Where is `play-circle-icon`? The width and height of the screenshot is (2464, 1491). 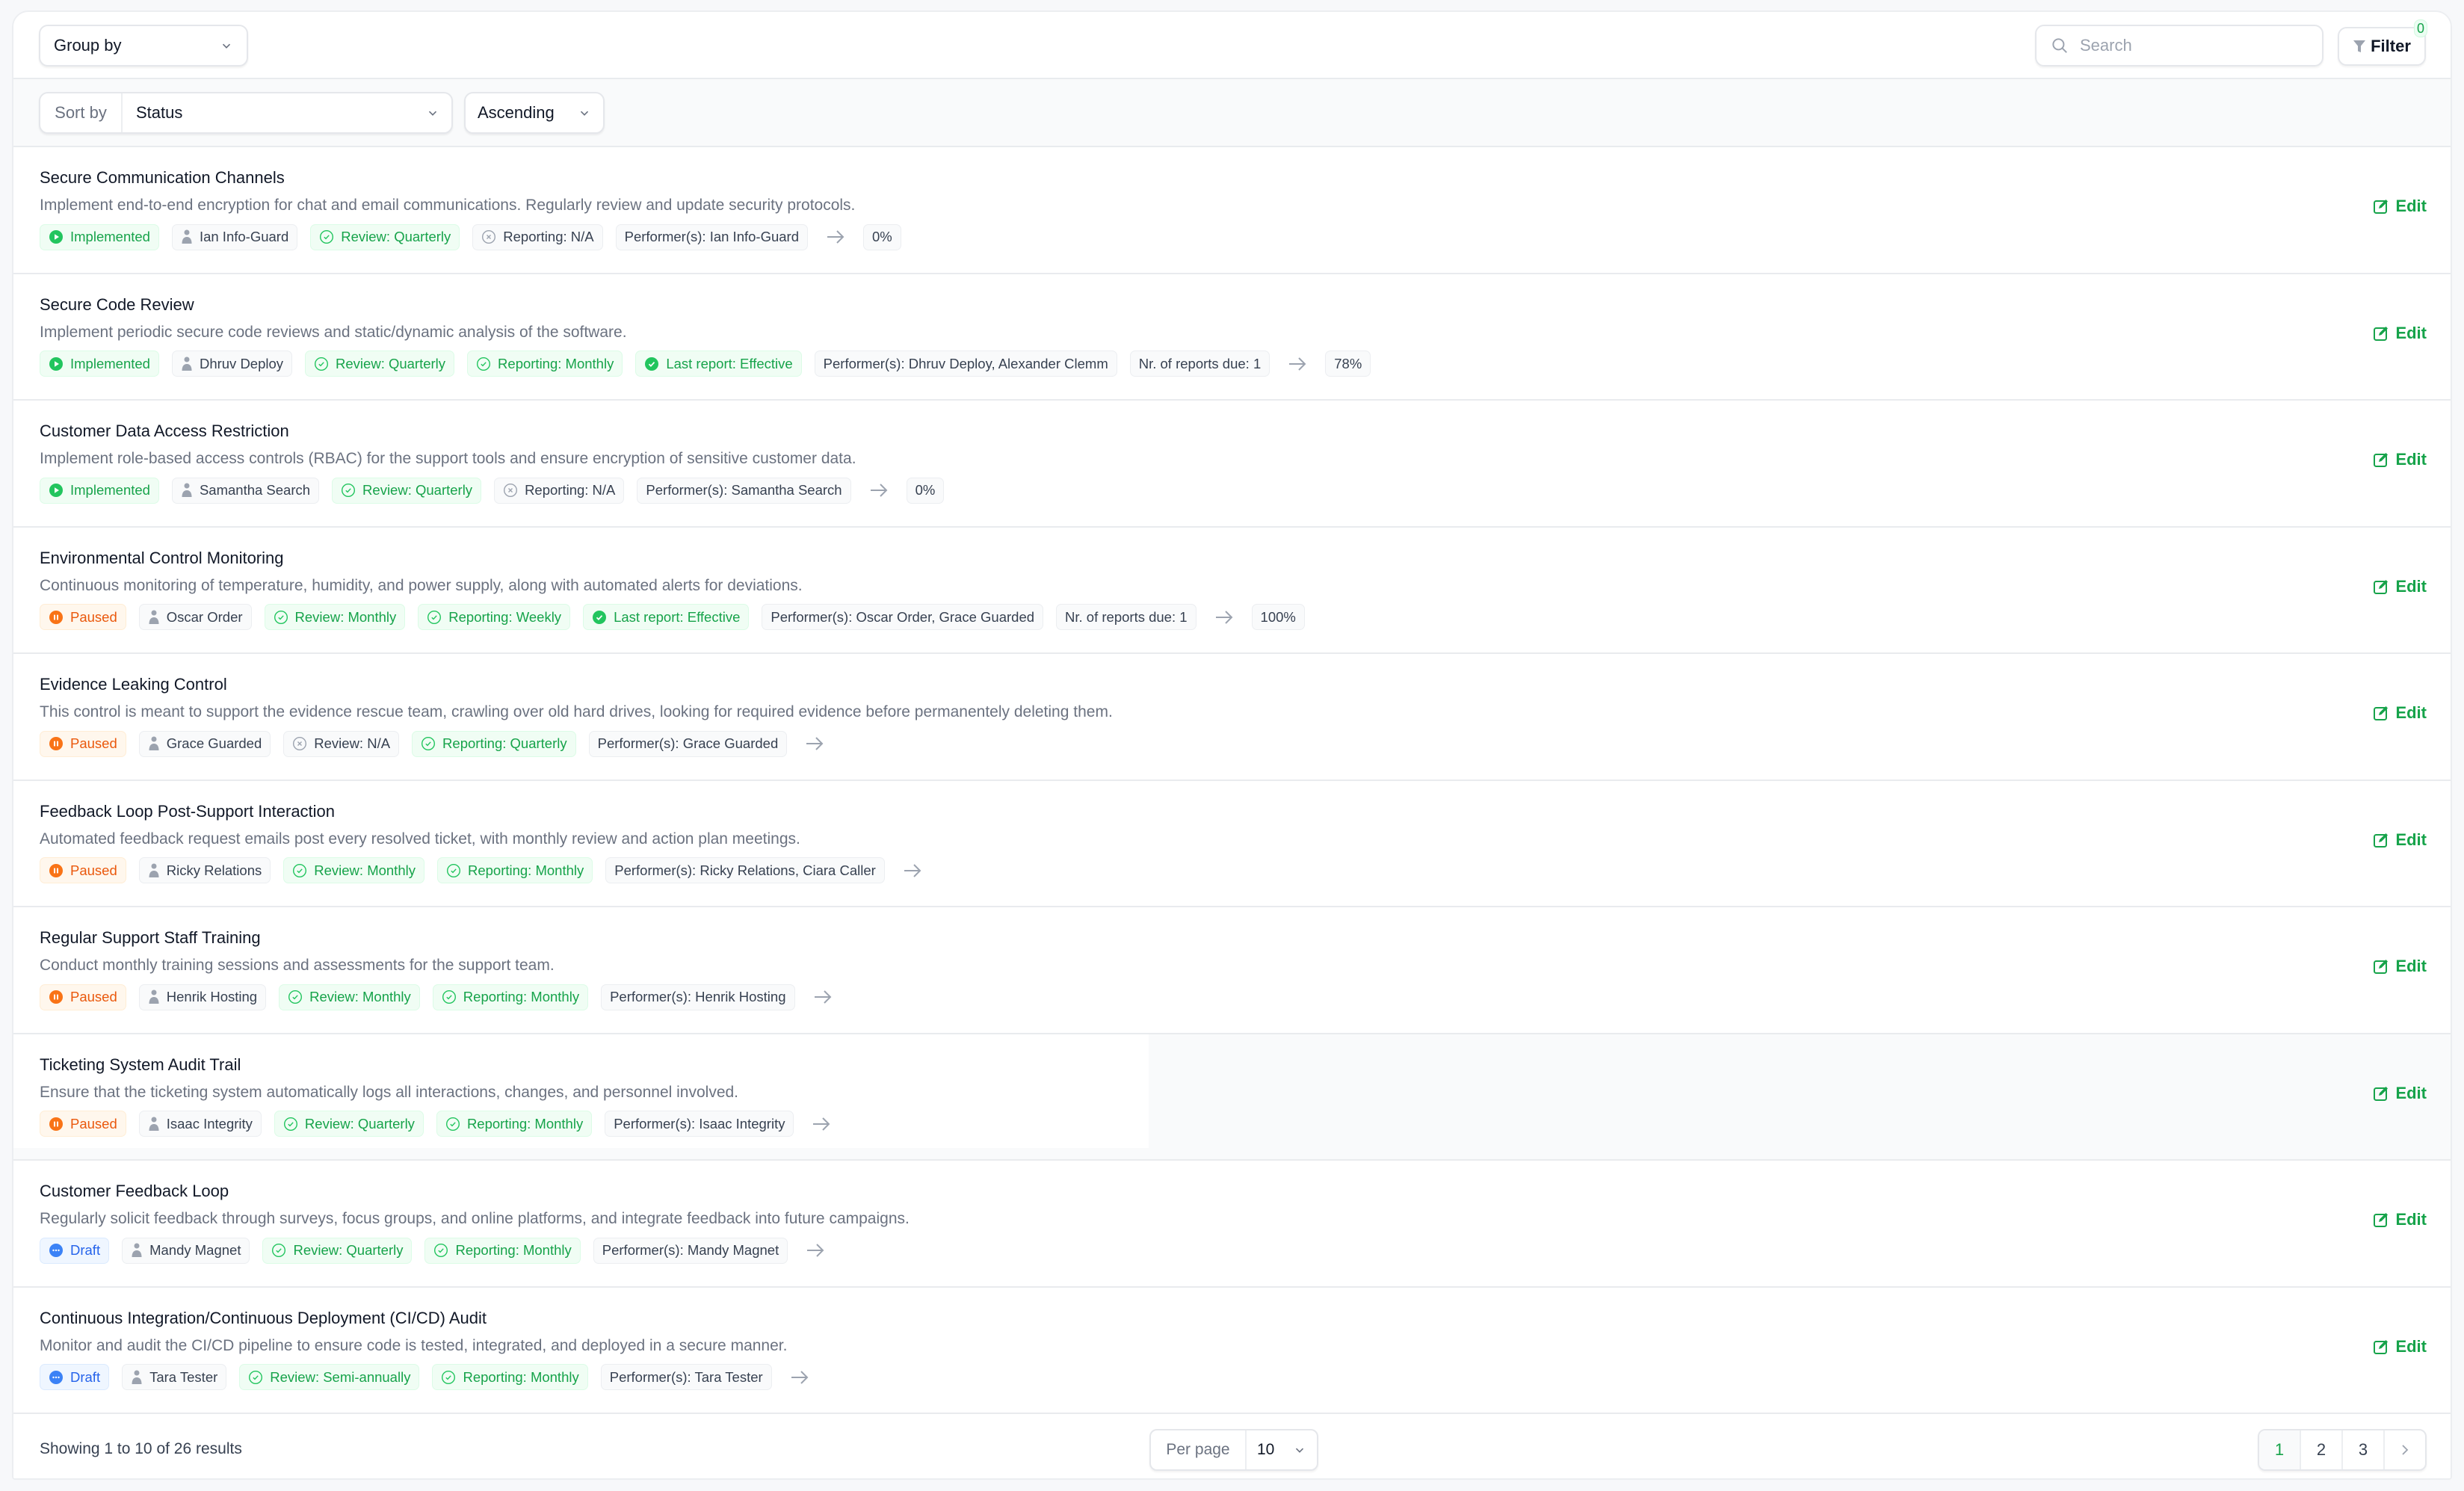 play-circle-icon is located at coordinates (56, 363).